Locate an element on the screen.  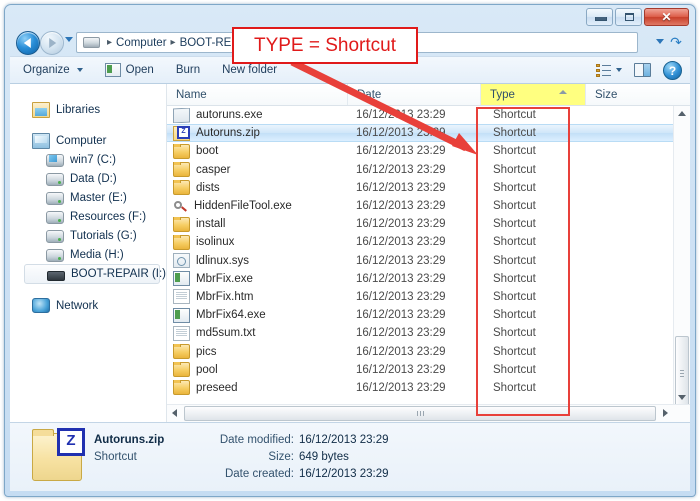
open-button: Open is located at coordinates (129, 70).